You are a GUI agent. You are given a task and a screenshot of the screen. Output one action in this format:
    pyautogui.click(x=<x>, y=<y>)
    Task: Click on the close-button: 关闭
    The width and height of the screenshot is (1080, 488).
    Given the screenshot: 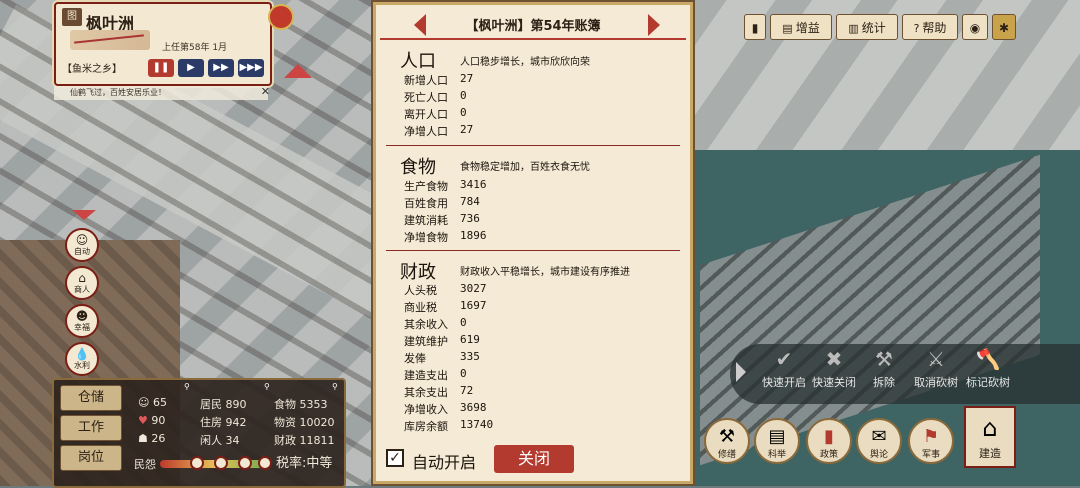 What is the action you would take?
    pyautogui.click(x=534, y=459)
    